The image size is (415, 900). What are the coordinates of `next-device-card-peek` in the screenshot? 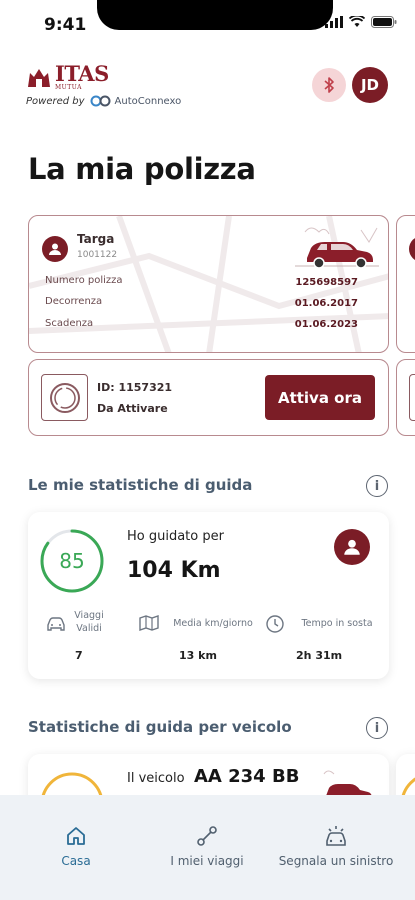 It's located at (405, 397).